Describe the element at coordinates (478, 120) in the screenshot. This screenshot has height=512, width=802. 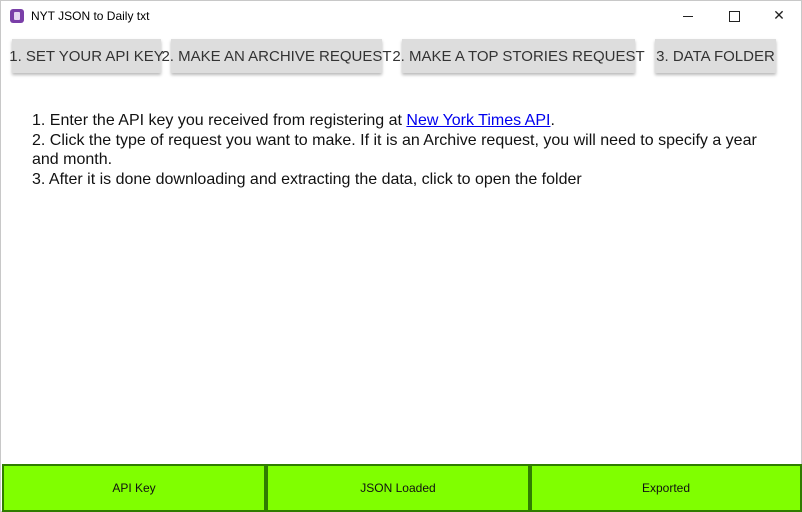
I see `nyt-api-link: New York Times API` at that location.